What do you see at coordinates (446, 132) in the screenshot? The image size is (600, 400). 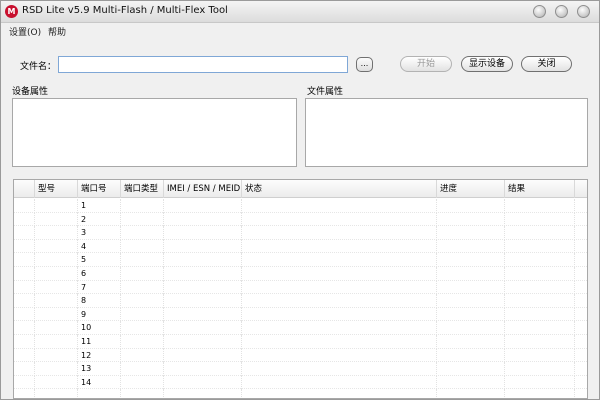 I see `file-properties-panel` at bounding box center [446, 132].